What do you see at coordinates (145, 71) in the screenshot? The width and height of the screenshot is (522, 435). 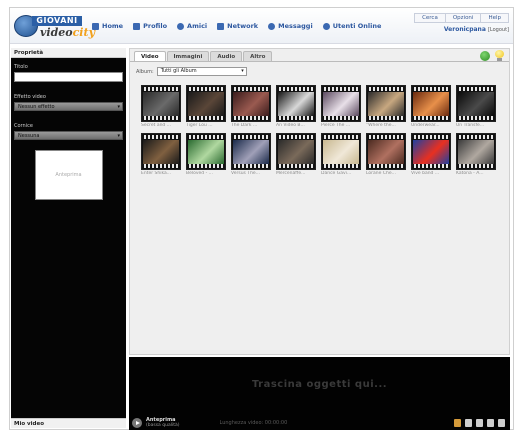 I see `album-label: Album:` at bounding box center [145, 71].